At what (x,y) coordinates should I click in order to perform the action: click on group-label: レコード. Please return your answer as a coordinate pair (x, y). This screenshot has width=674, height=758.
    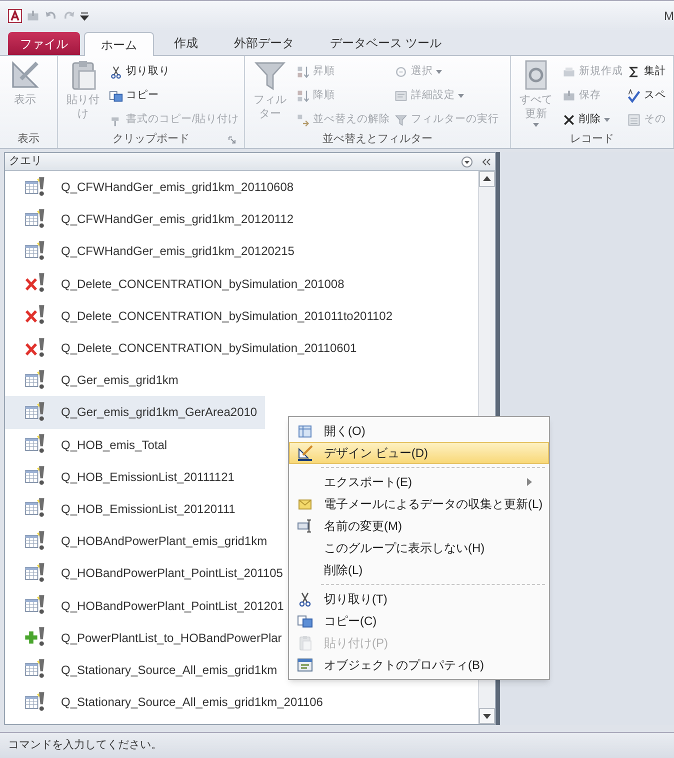
    Looking at the image, I should click on (592, 140).